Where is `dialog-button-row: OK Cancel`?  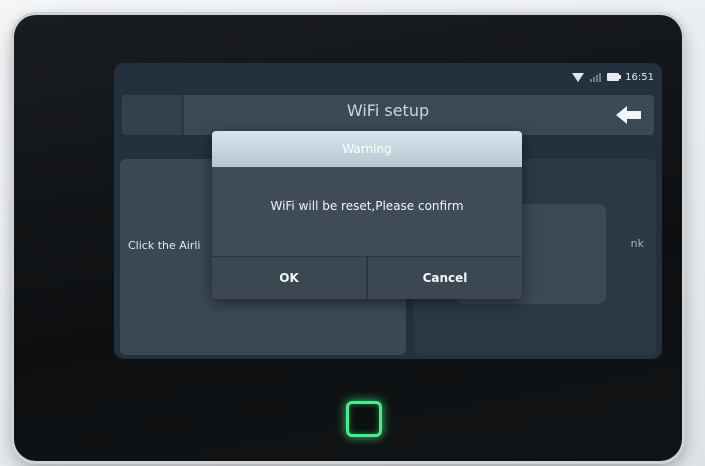 dialog-button-row: OK Cancel is located at coordinates (367, 277).